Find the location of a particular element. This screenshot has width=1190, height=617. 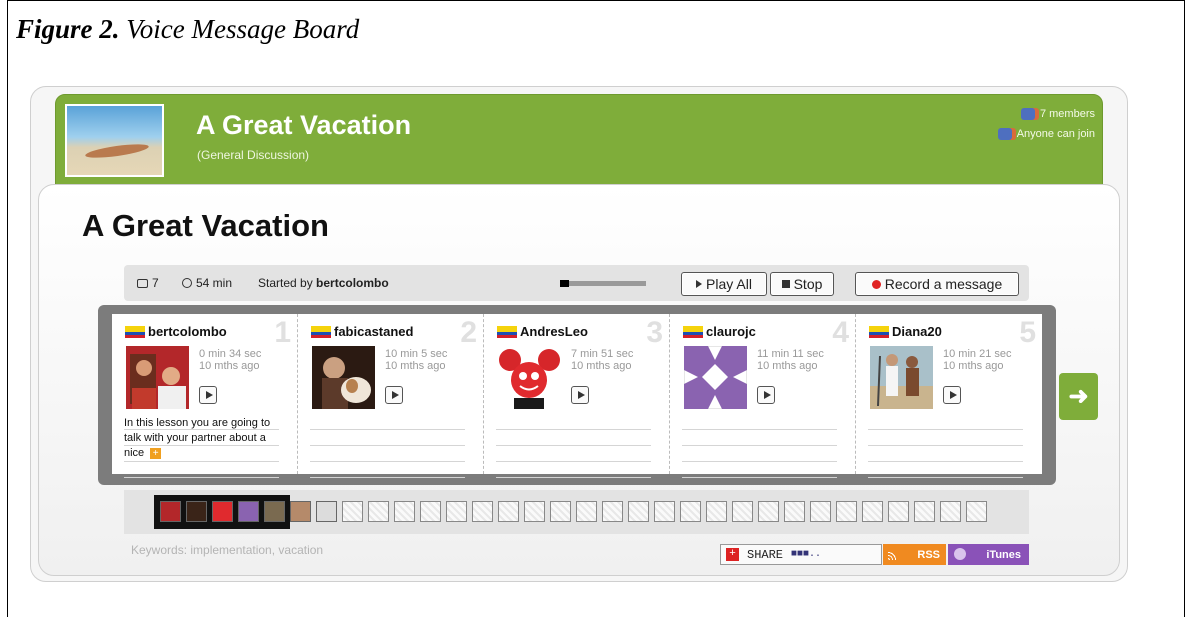

comment-count: 7 is located at coordinates (148, 283).